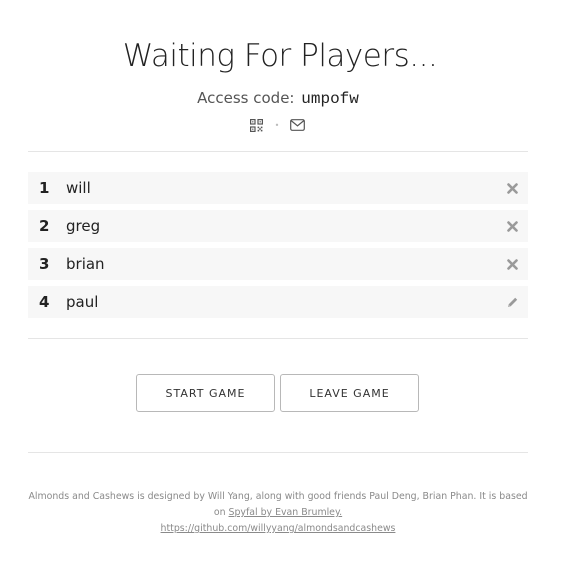 This screenshot has height=579, width=577. Describe the element at coordinates (278, 302) in the screenshot. I see `player-row: 4 paul` at that location.